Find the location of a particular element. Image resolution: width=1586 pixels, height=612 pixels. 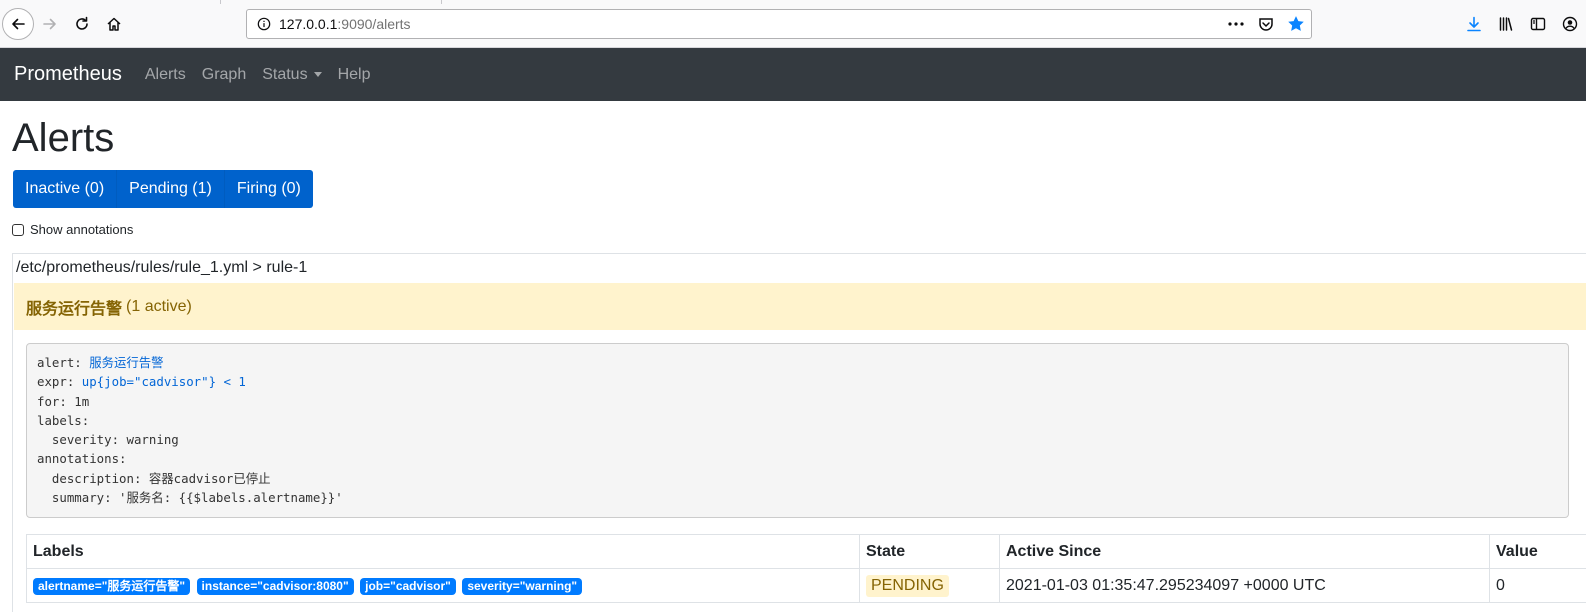

filter-firing-button: Firing (0) is located at coordinates (268, 189).